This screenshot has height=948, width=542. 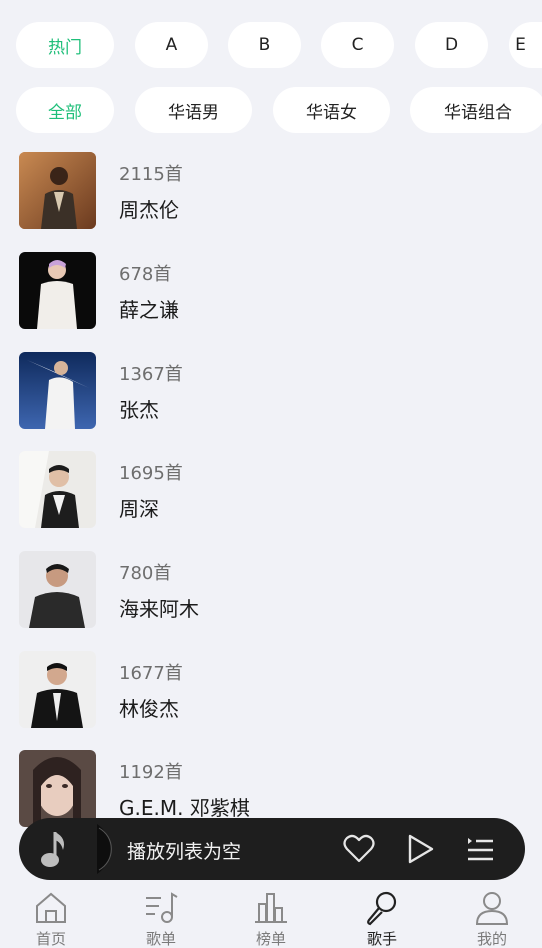 I want to click on play-icon, so click(x=421, y=849).